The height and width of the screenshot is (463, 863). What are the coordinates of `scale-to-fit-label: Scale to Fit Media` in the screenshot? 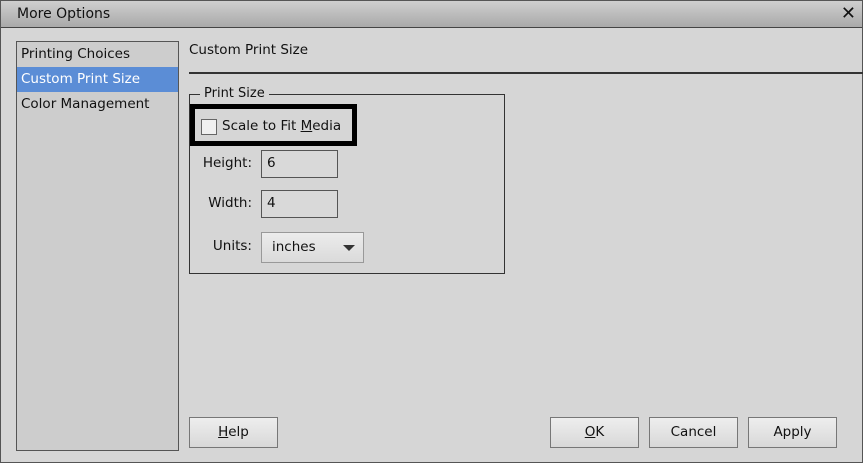 It's located at (281, 126).